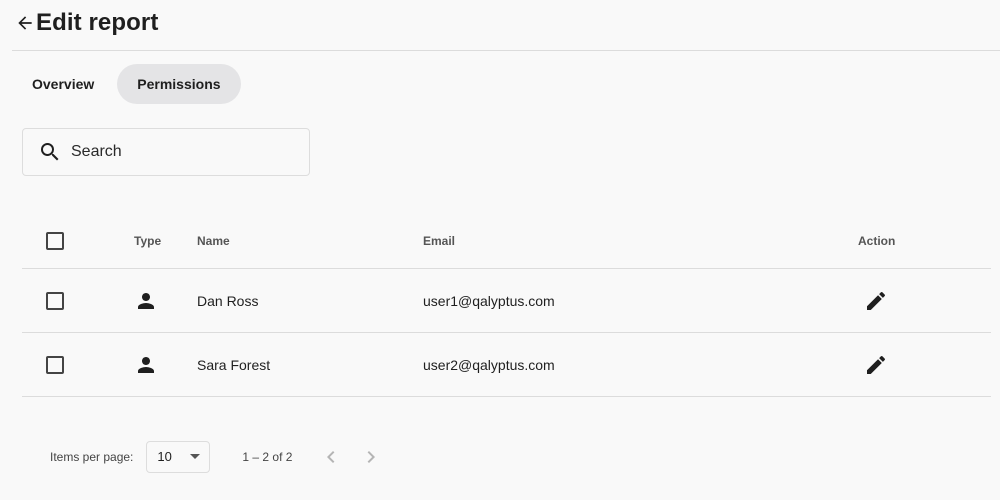  I want to click on arrow-left-icon, so click(25, 23).